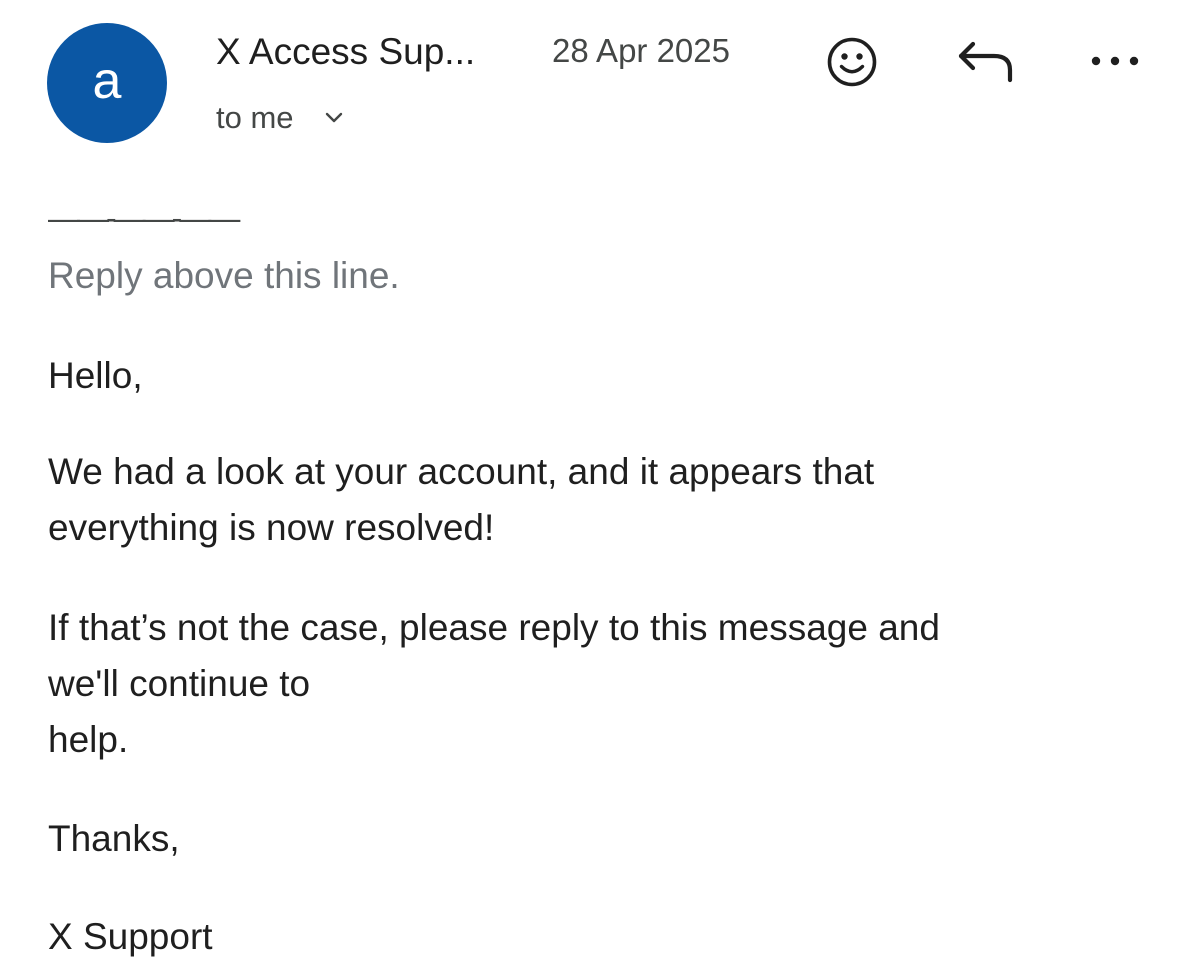 The width and height of the screenshot is (1200, 977). Describe the element at coordinates (130, 936) in the screenshot. I see `signature-text: X Support` at that location.